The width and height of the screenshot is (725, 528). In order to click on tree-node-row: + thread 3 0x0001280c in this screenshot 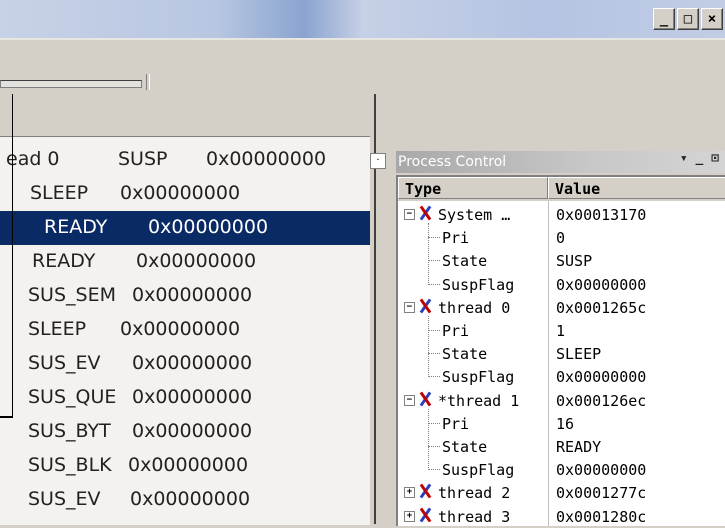, I will do `click(561, 516)`.